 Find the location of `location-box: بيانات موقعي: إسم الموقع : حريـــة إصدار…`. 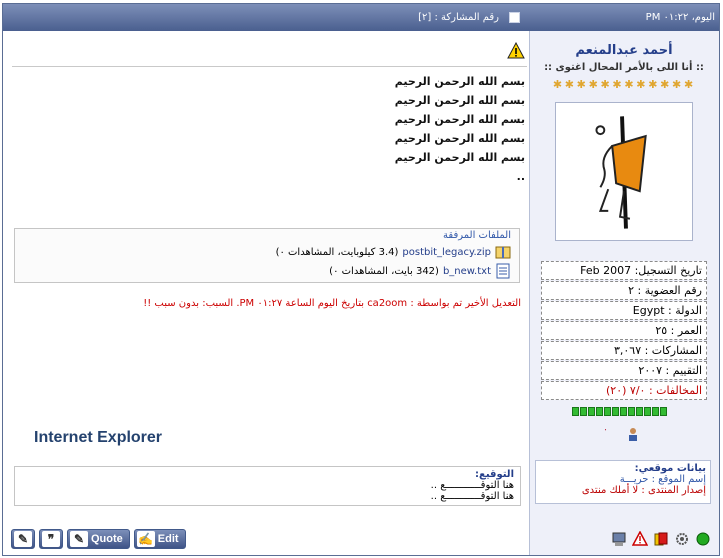

location-box: بيانات موقعي: إسم الموقع : حريـــة إصدار… is located at coordinates (623, 482).